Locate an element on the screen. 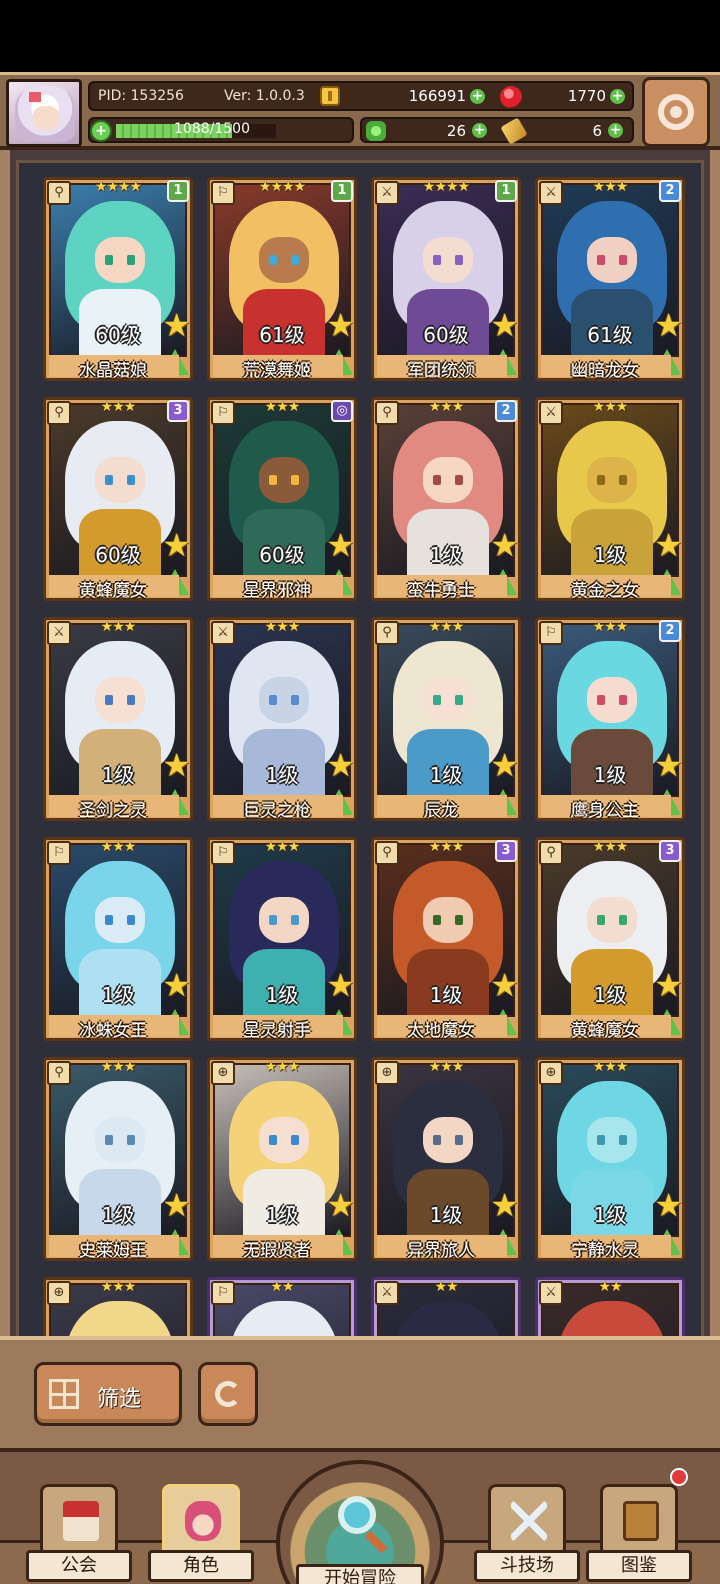  settings-button is located at coordinates (676, 112).